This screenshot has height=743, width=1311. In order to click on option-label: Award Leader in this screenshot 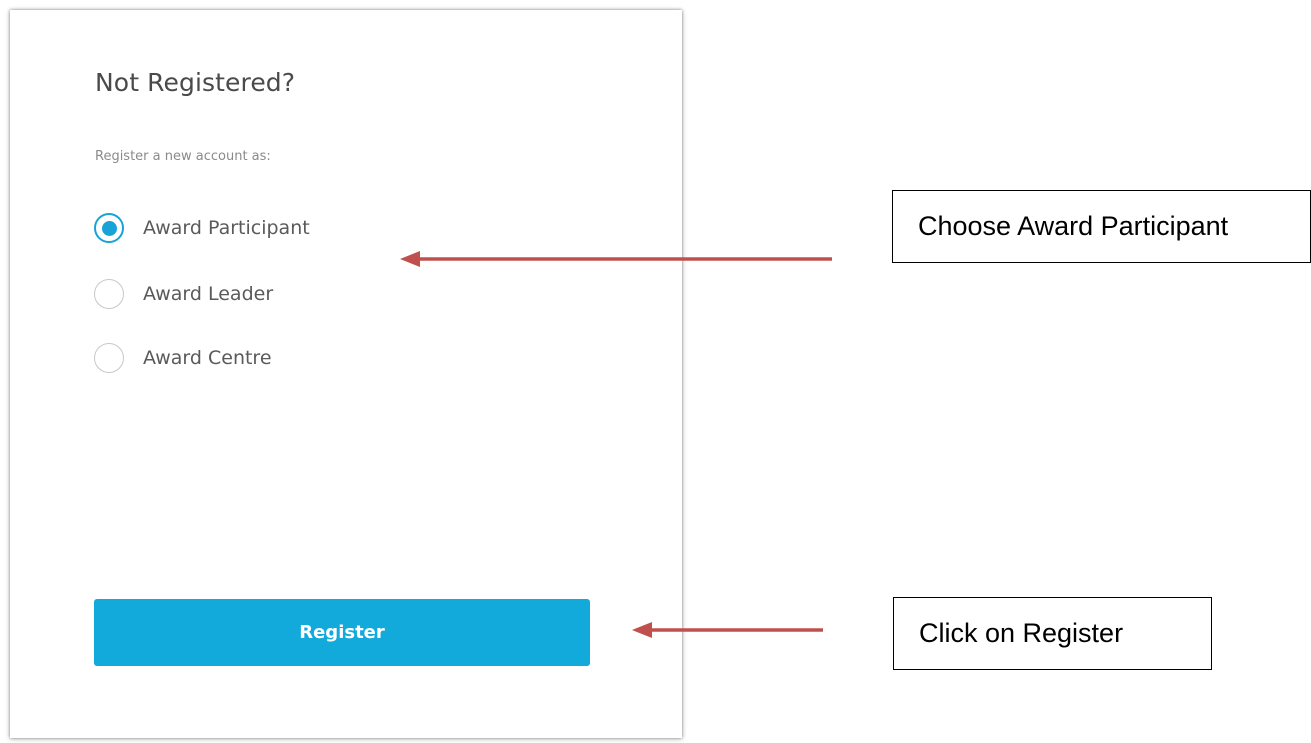, I will do `click(208, 294)`.